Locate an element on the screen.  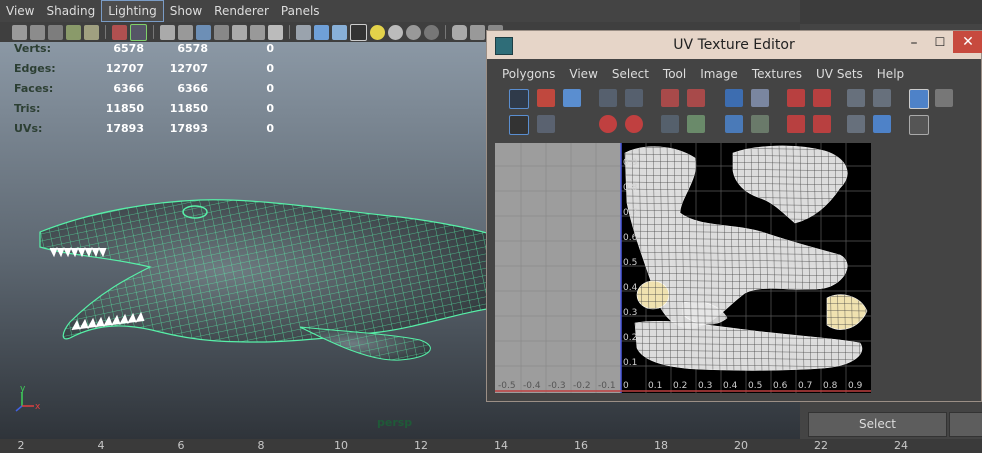
uv-menu-view: View is located at coordinates (583, 74).